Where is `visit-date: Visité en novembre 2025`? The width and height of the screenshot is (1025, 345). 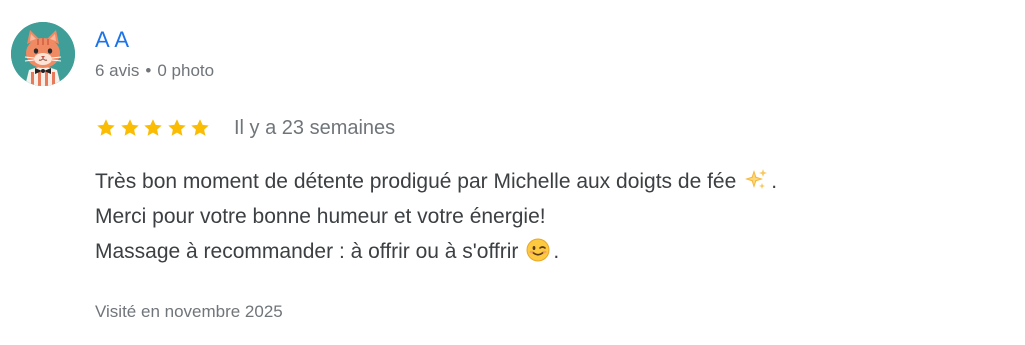
visit-date: Visité en novembre 2025 is located at coordinates (189, 311).